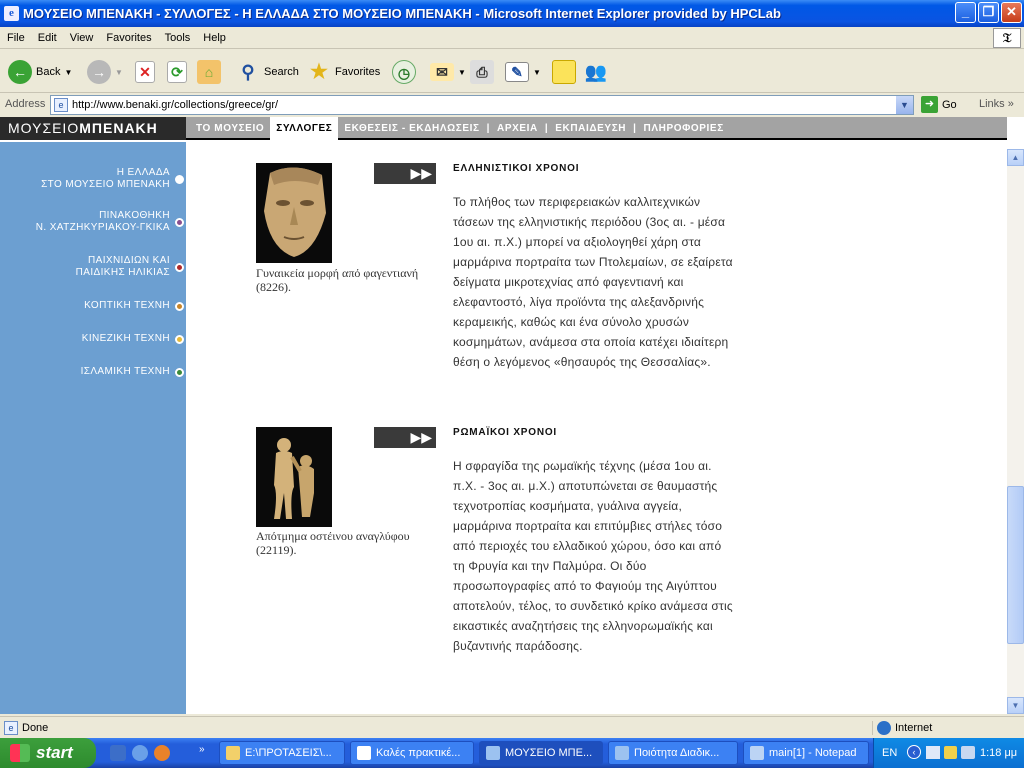 This screenshot has height=768, width=1024. Describe the element at coordinates (889, 753) in the screenshot. I see `language-indicator: EN` at that location.